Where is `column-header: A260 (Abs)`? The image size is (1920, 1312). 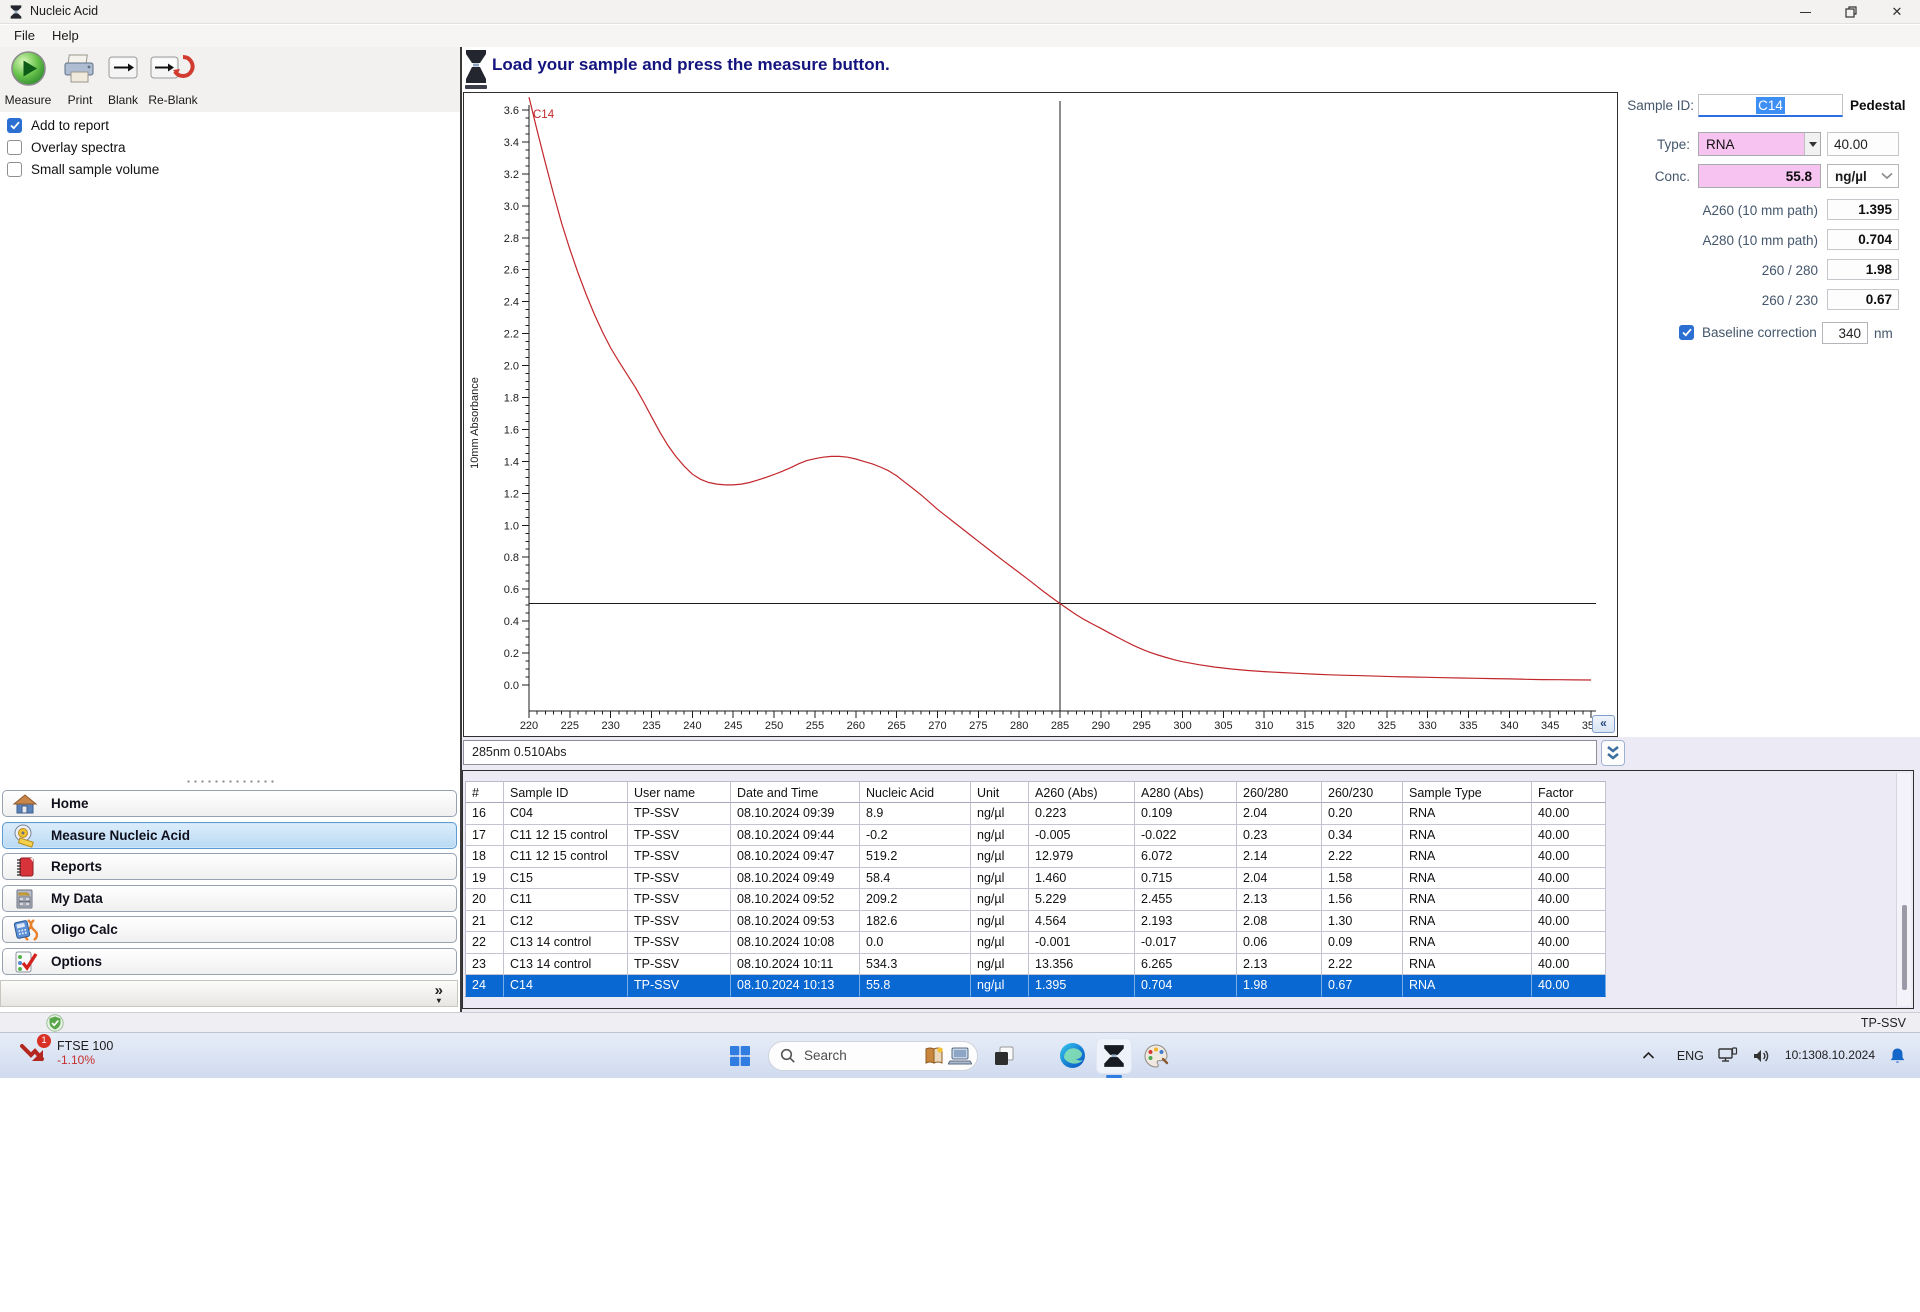
column-header: A260 (Abs) is located at coordinates (1082, 792).